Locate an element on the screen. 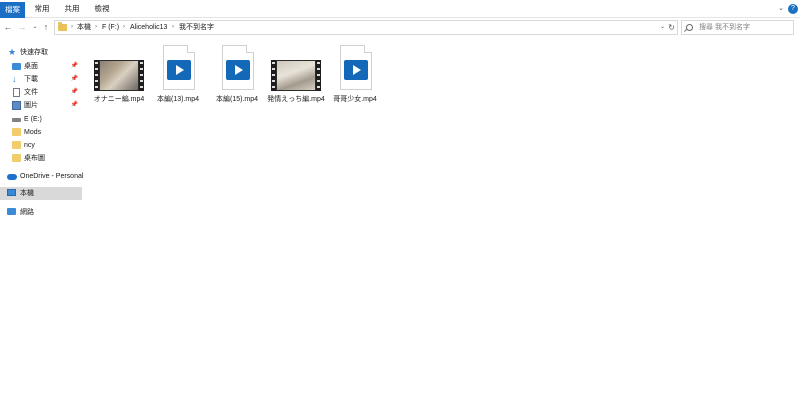  desktop-icon is located at coordinates (16, 66).